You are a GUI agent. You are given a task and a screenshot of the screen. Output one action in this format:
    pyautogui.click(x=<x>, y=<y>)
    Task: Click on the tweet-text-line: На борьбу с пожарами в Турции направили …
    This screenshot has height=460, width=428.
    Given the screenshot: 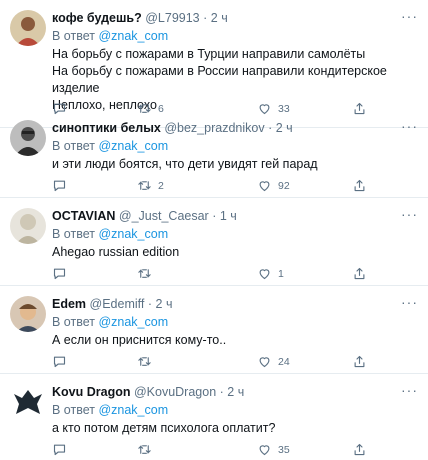 What is the action you would take?
    pyautogui.click(x=209, y=54)
    